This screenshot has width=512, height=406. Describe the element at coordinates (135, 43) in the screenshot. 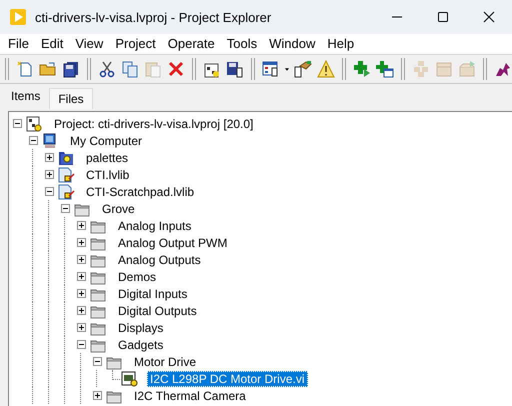

I see `menu-item: Project` at that location.